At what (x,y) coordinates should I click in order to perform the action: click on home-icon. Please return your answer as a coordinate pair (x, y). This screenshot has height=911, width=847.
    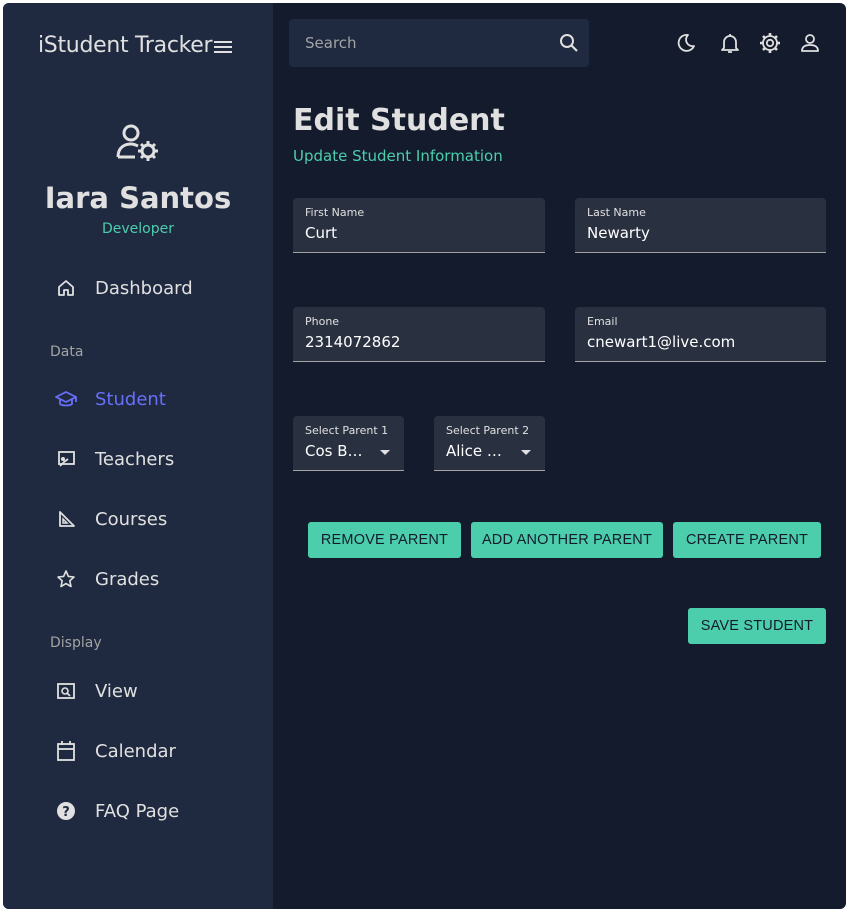
    Looking at the image, I should click on (66, 288).